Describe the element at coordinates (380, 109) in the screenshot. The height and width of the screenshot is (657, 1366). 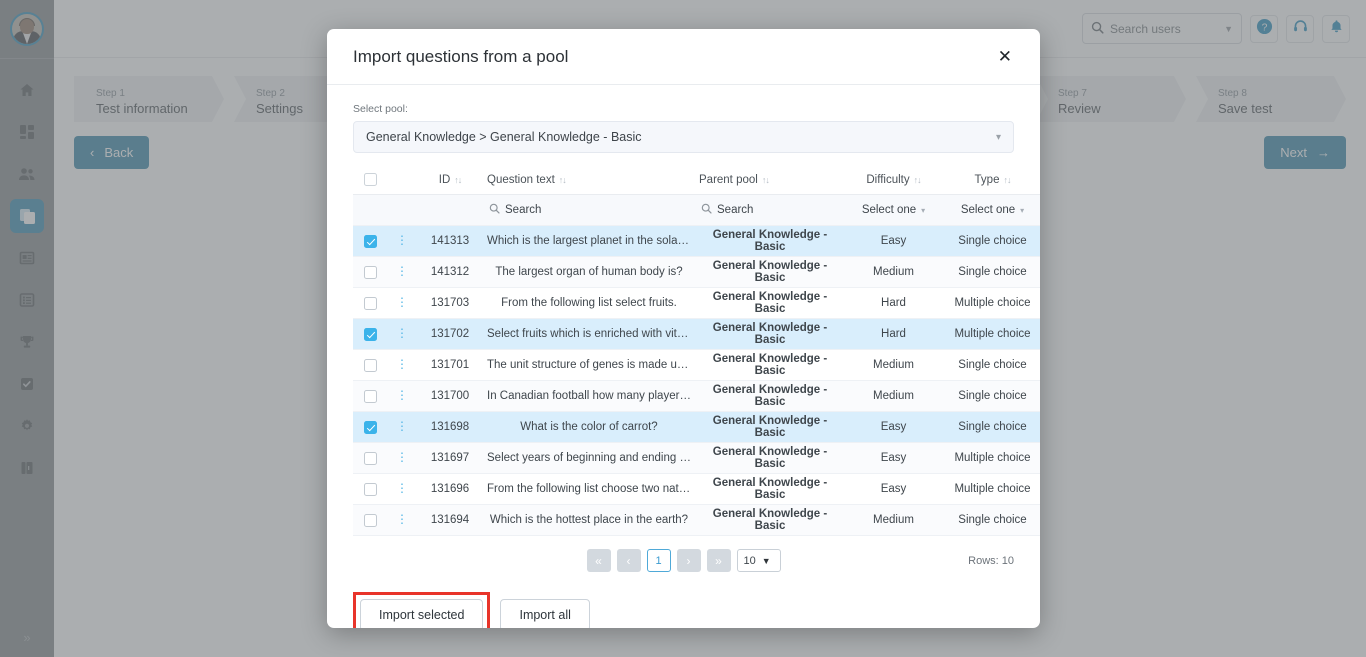
I see `select-pool-label: Select pool:` at that location.